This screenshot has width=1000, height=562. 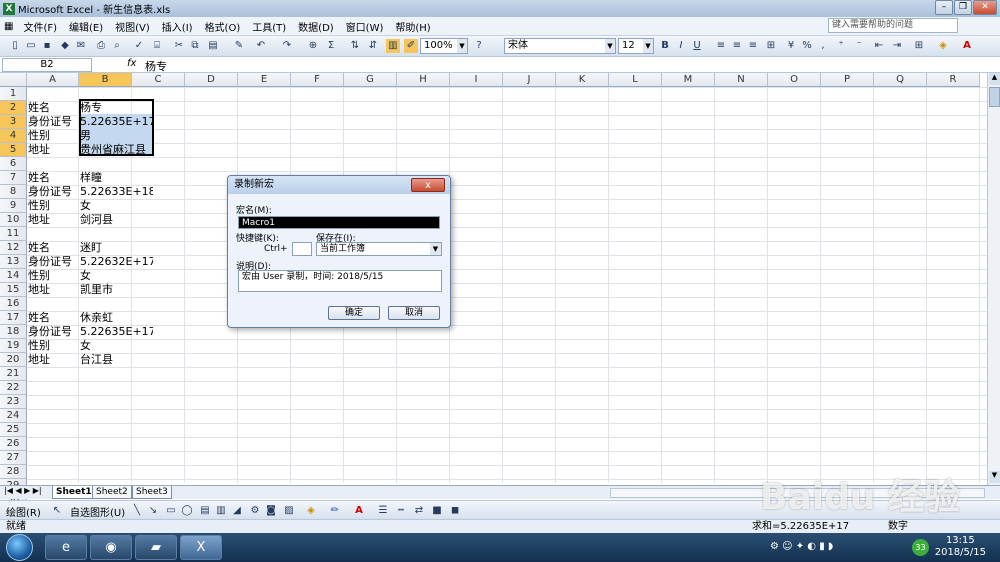 What do you see at coordinates (993, 279) in the screenshot?
I see `vertical-scrollbar: ▲ ▼` at bounding box center [993, 279].